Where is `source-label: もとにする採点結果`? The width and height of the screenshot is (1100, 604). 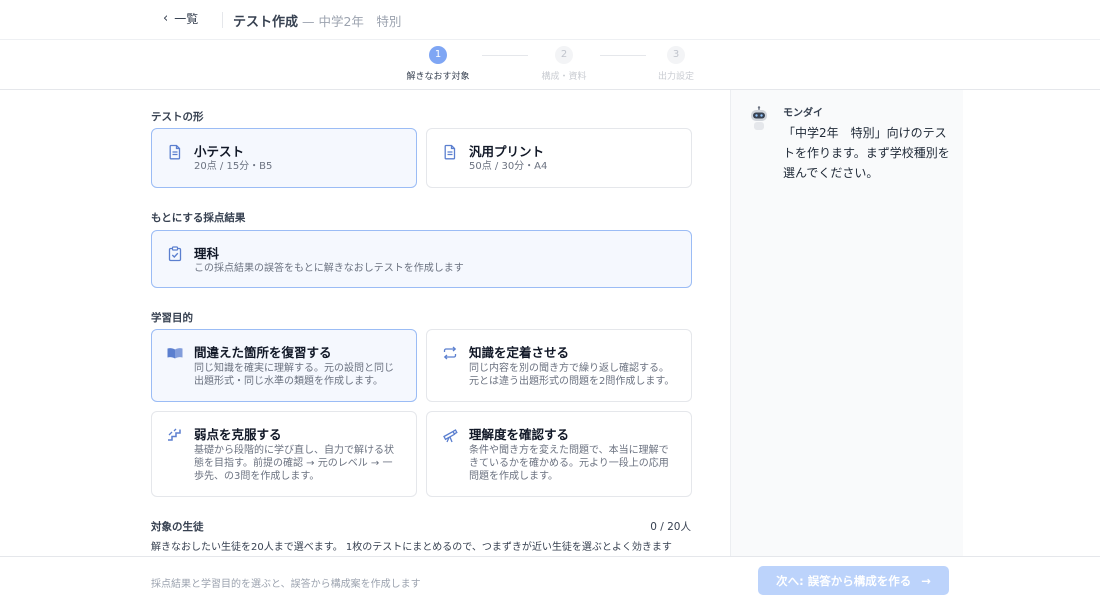 source-label: もとにする採点結果 is located at coordinates (198, 218).